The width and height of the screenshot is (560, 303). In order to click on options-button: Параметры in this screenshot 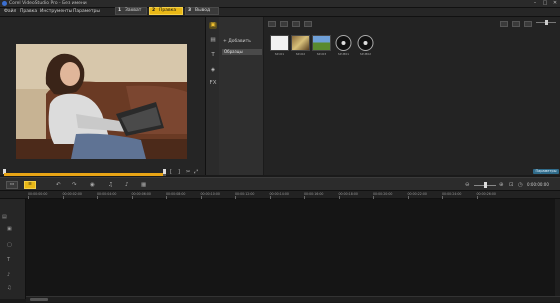, I will do `click(546, 171)`.